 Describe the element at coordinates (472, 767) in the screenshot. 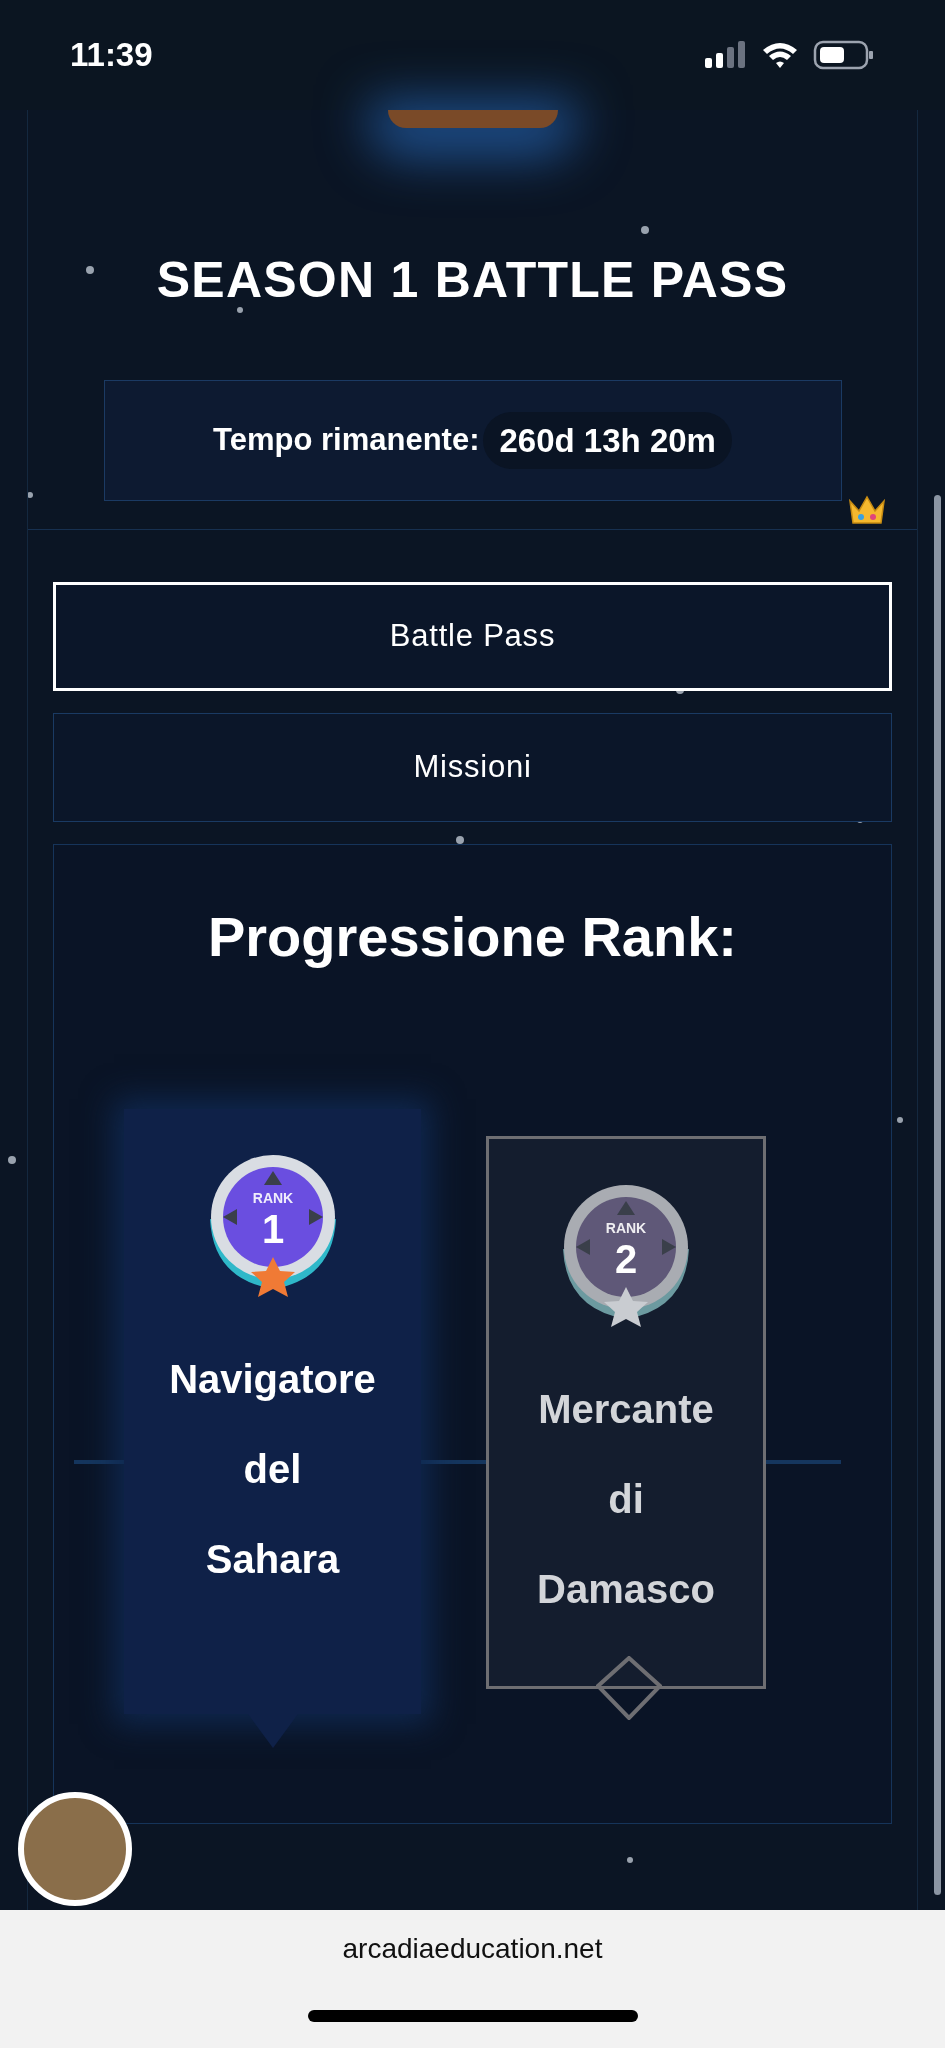

I see `tab: Missioni` at that location.